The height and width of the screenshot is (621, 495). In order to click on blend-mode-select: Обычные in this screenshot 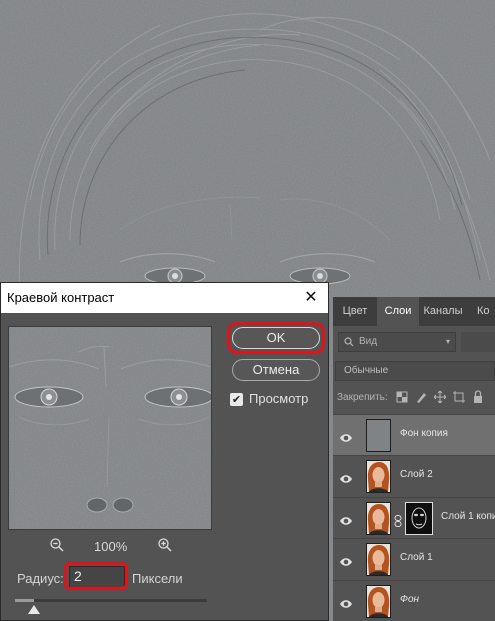, I will do `click(415, 371)`.